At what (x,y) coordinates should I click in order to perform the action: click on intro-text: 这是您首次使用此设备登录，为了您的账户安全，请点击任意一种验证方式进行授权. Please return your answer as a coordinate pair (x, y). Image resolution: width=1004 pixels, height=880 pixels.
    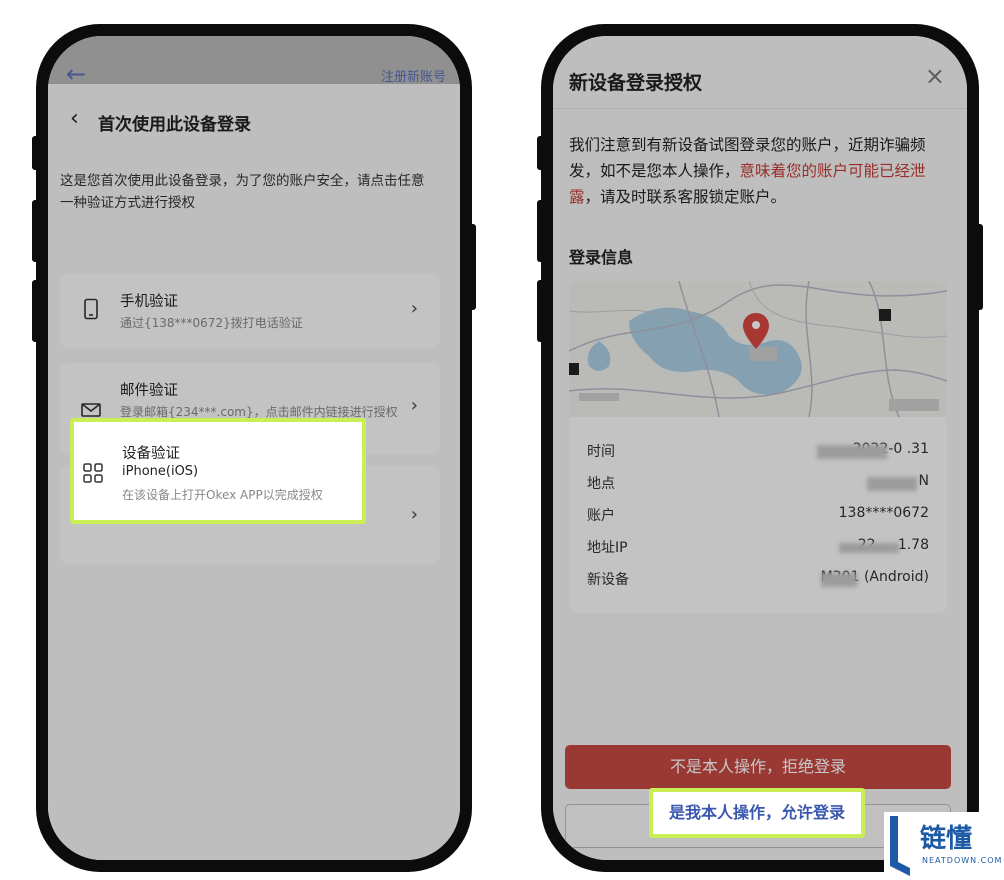
    Looking at the image, I should click on (242, 192).